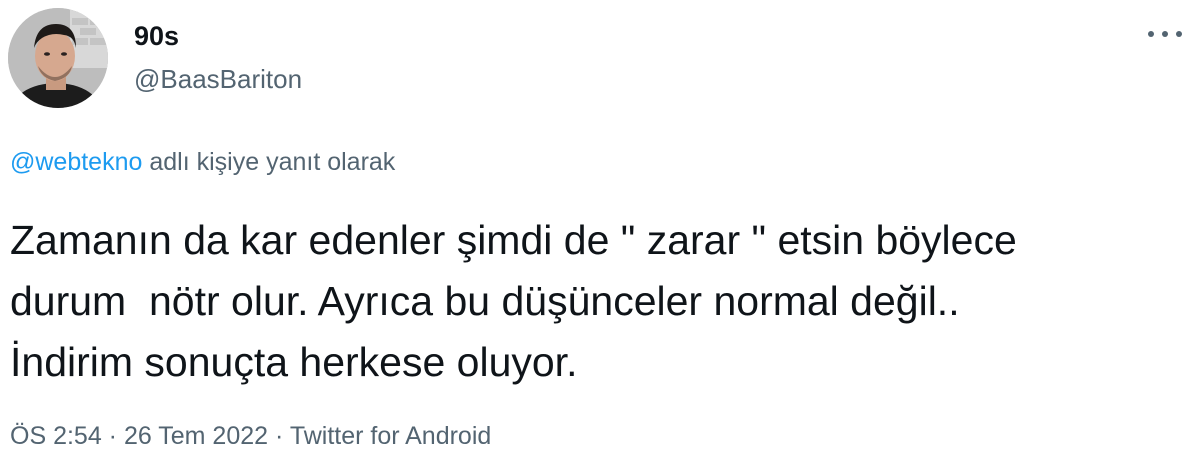 The height and width of the screenshot is (474, 1200). I want to click on avatar, so click(58, 58).